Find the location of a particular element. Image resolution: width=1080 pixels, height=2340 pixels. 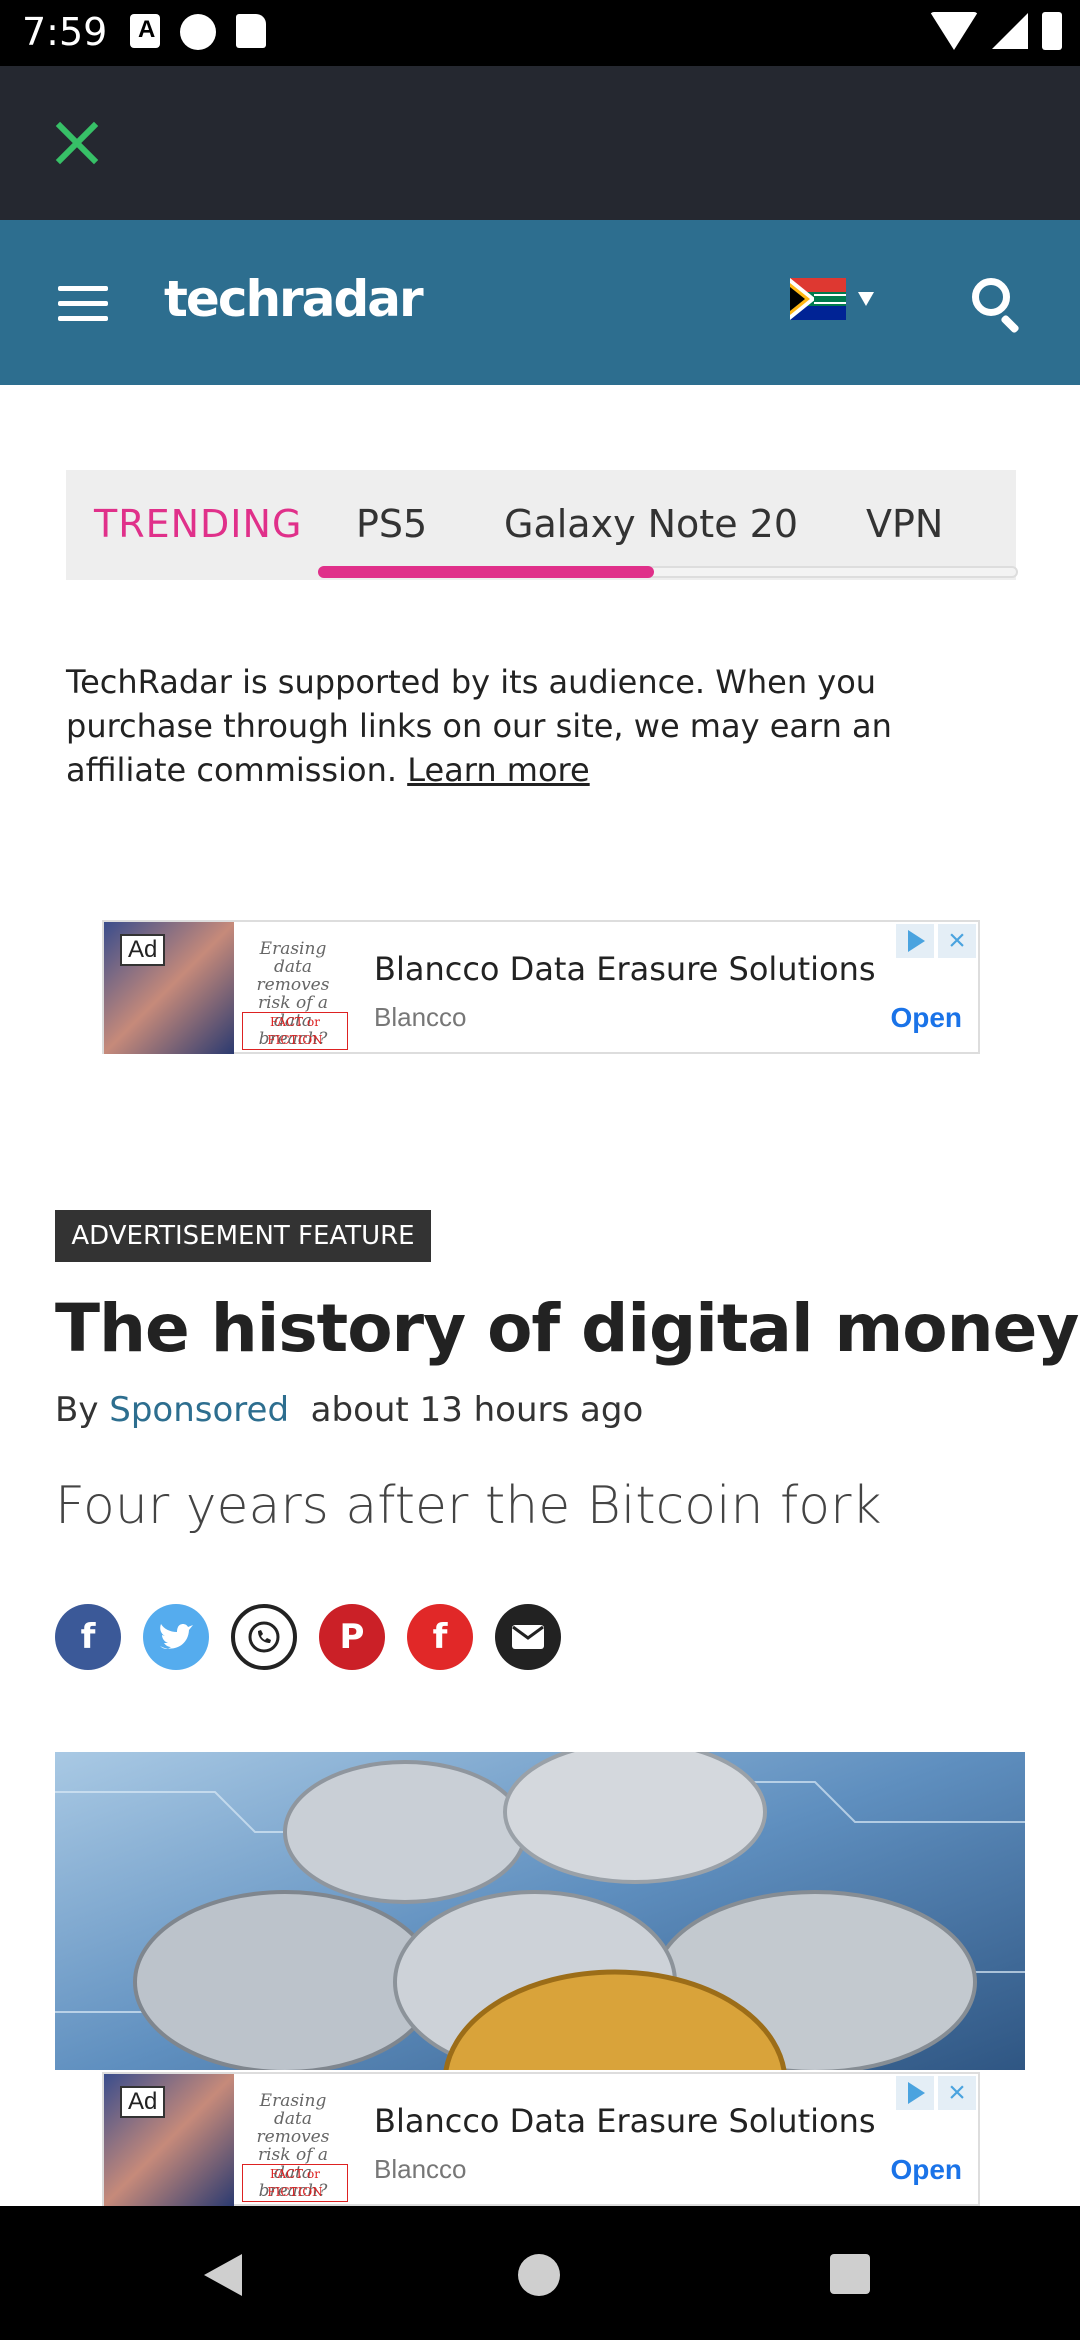

trending-scrollbar-thumb is located at coordinates (486, 572).